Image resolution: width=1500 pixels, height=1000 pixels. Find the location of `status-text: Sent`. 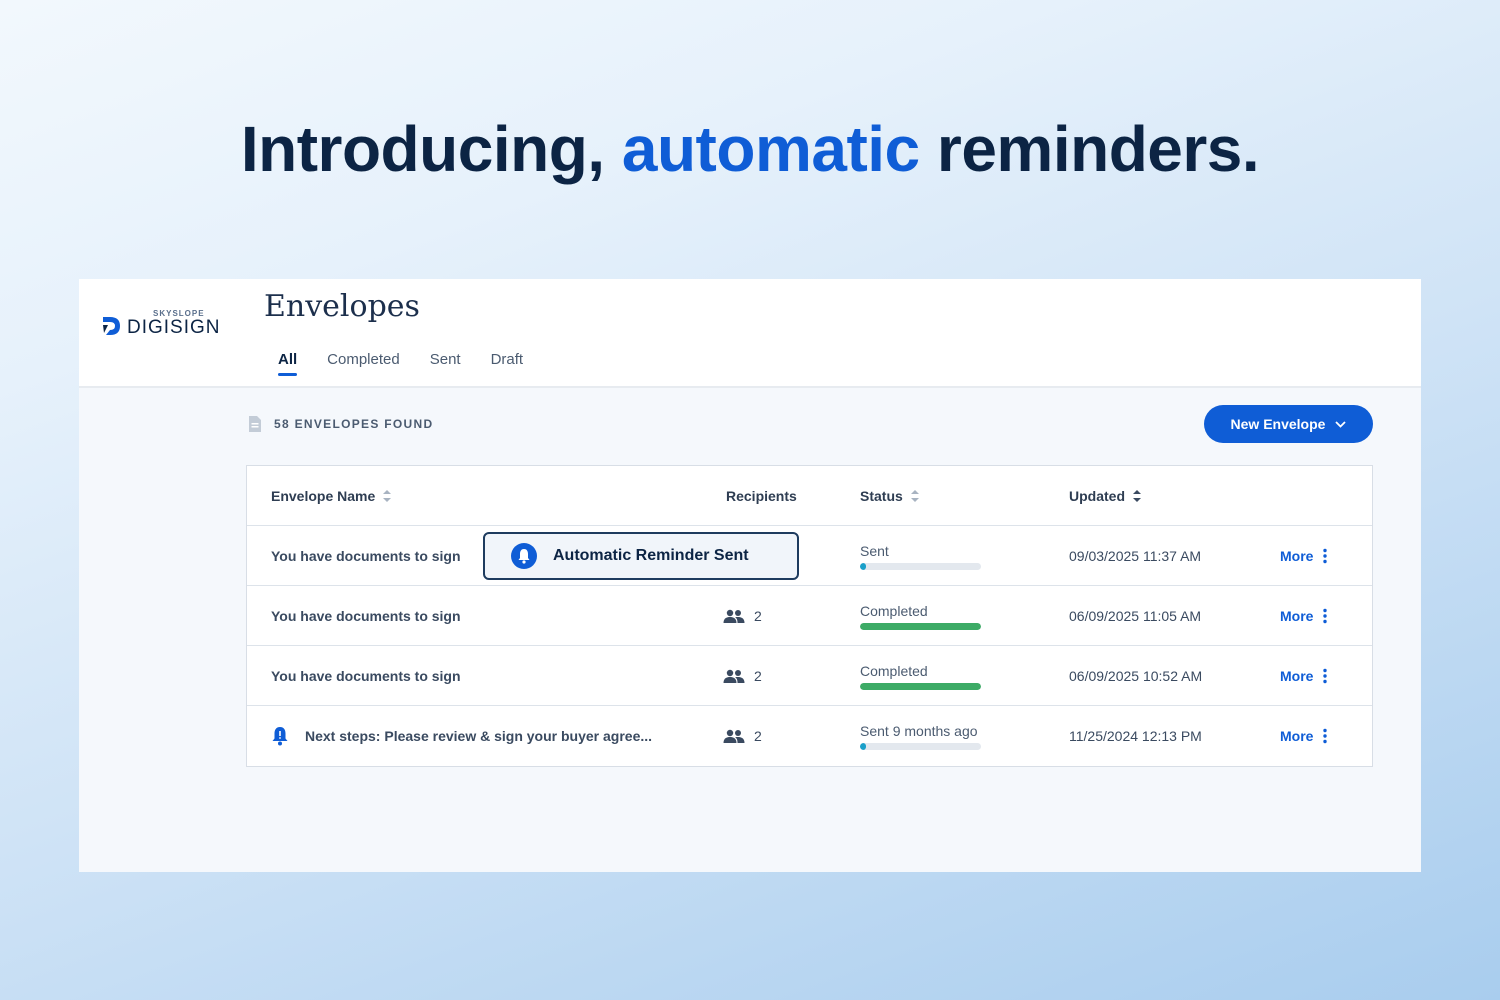

status-text: Sent is located at coordinates (874, 550).